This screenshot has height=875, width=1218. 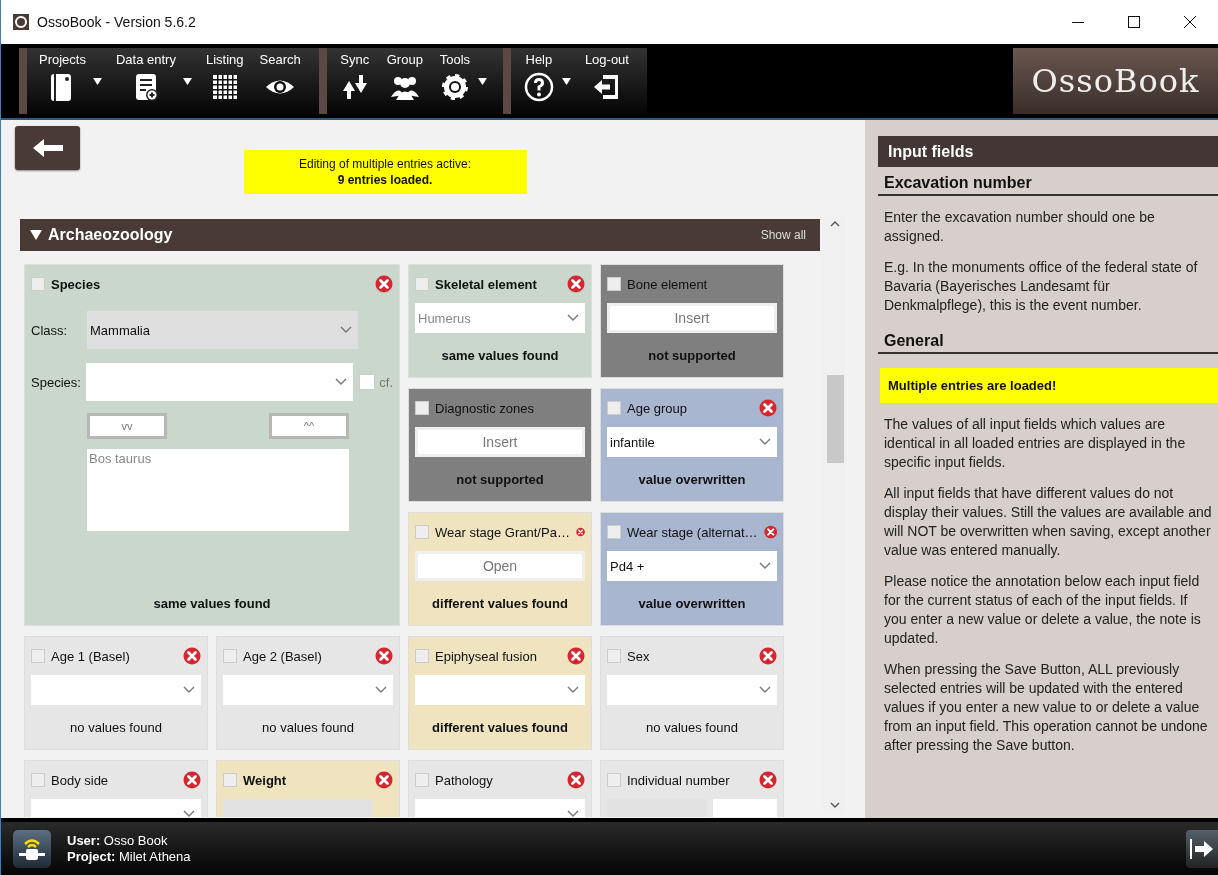 What do you see at coordinates (80, 780) in the screenshot?
I see `field-title: Body side` at bounding box center [80, 780].